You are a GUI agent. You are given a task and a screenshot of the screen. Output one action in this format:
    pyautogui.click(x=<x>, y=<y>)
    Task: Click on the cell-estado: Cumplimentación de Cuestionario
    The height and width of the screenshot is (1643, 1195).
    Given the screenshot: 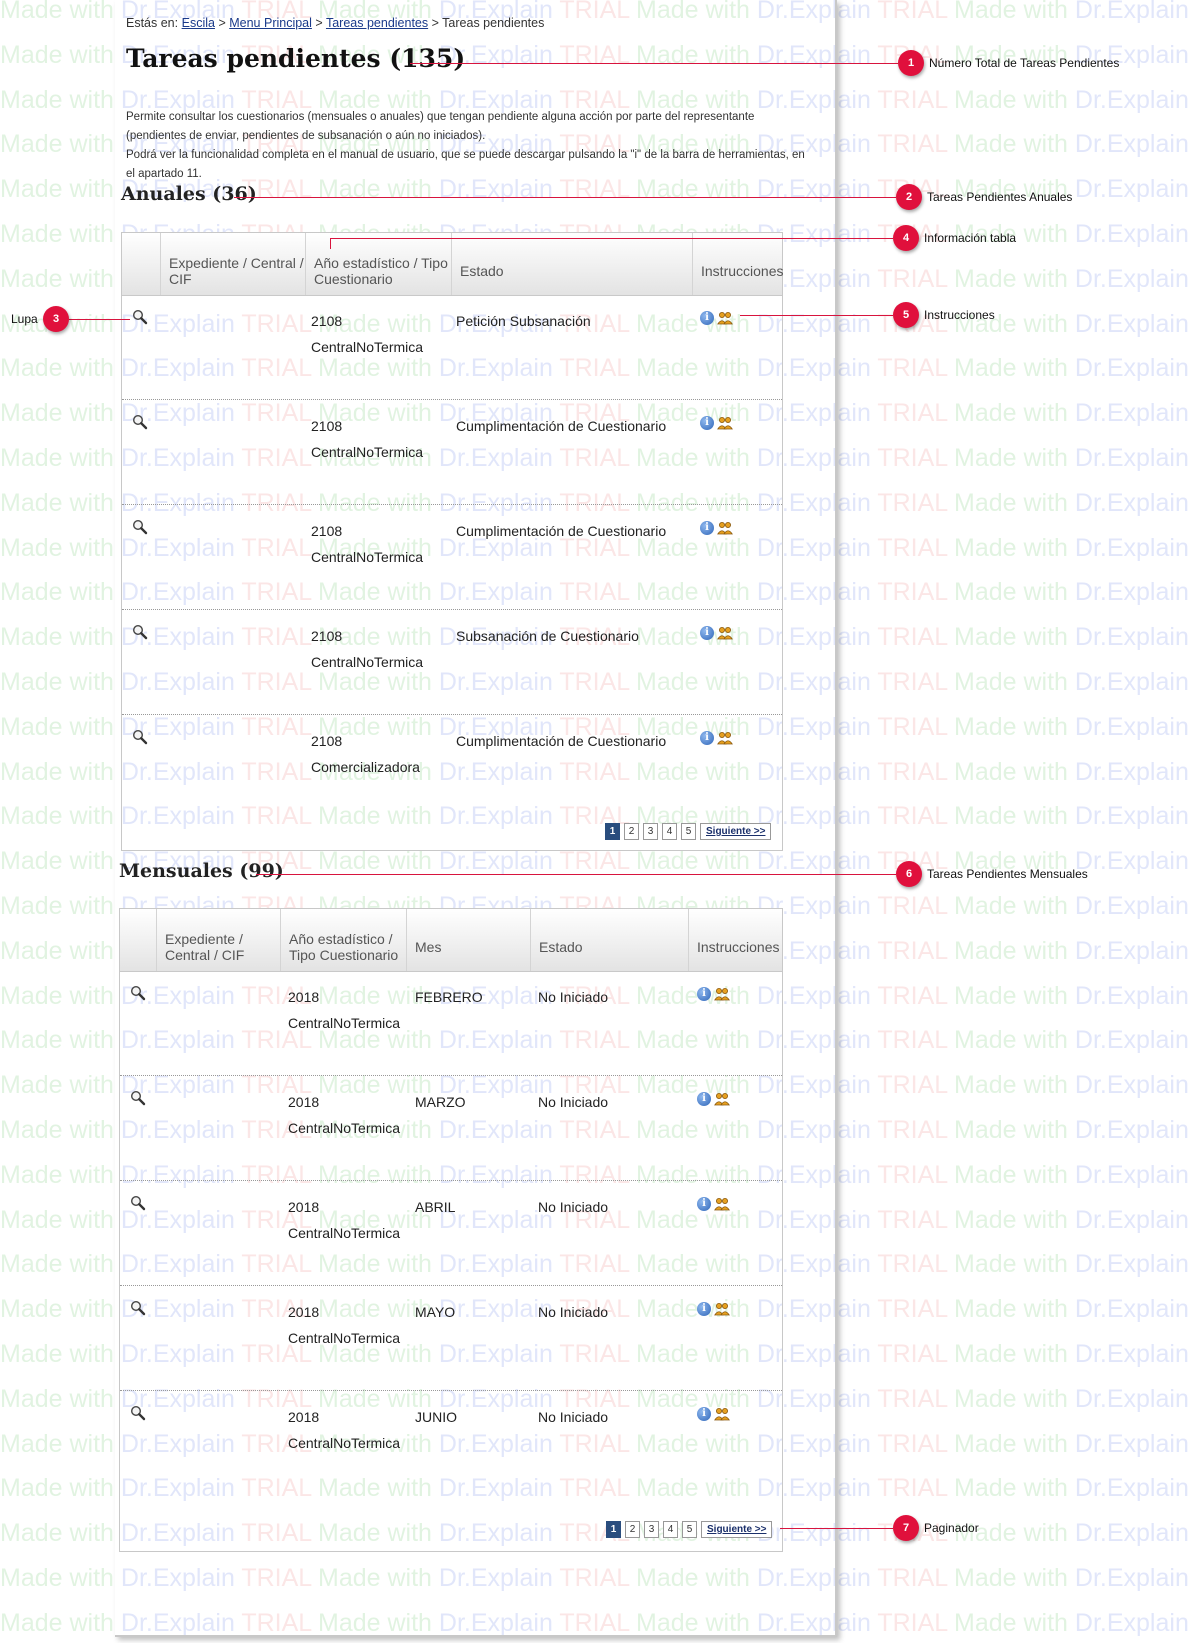 What is the action you would take?
    pyautogui.click(x=561, y=741)
    